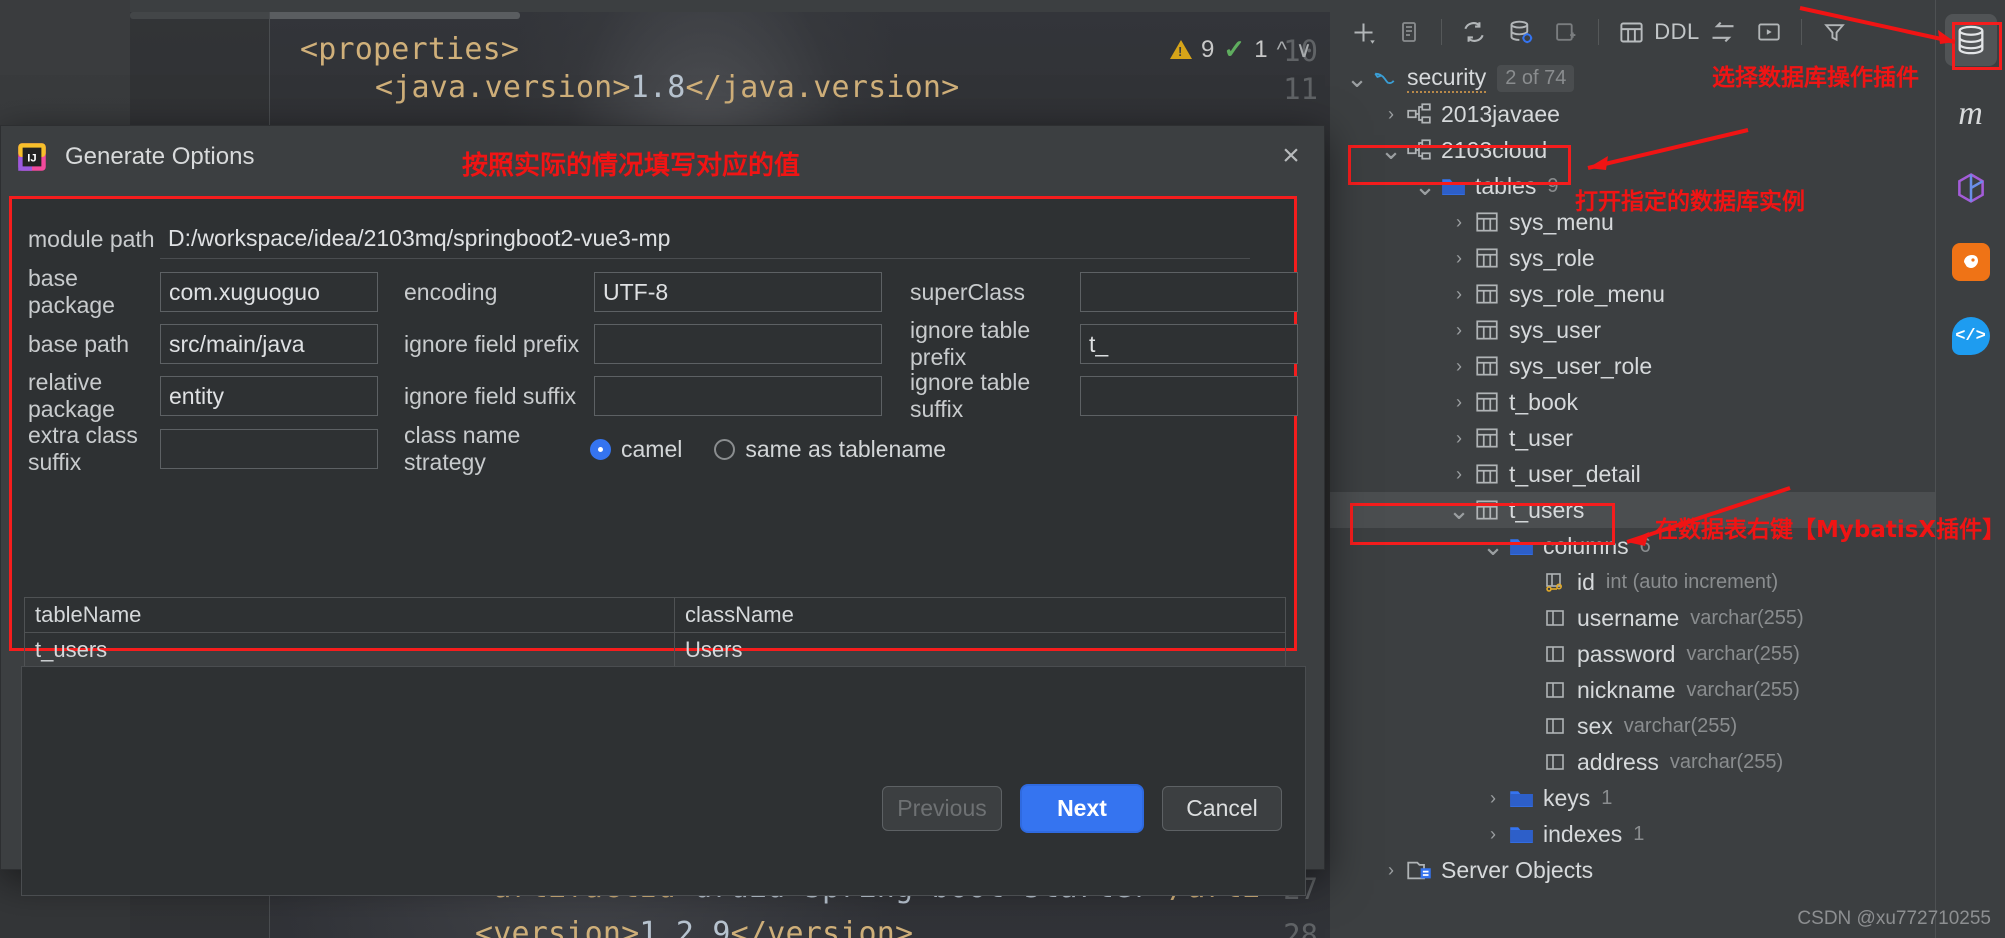 The height and width of the screenshot is (938, 2005). Describe the element at coordinates (1632, 834) in the screenshot. I see `tree-node-indexes: › indexes 1` at that location.